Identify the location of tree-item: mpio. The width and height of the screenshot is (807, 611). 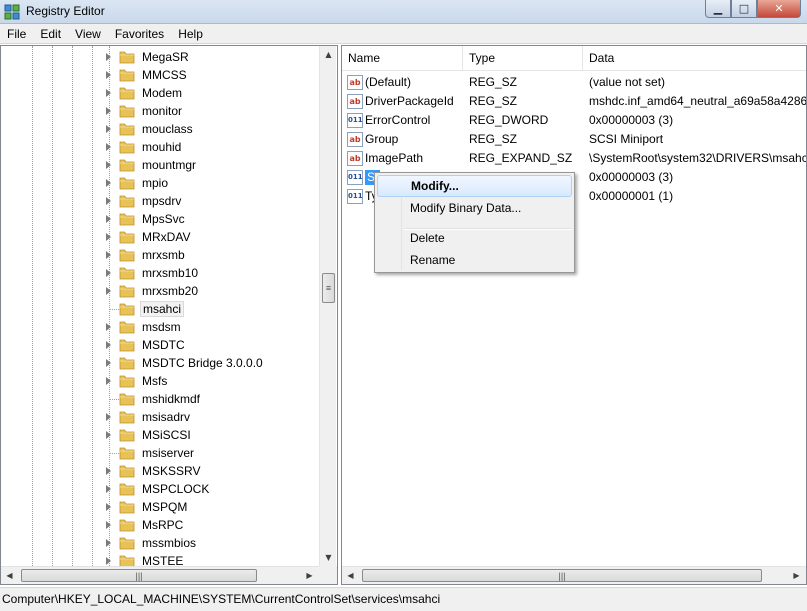
(160, 183).